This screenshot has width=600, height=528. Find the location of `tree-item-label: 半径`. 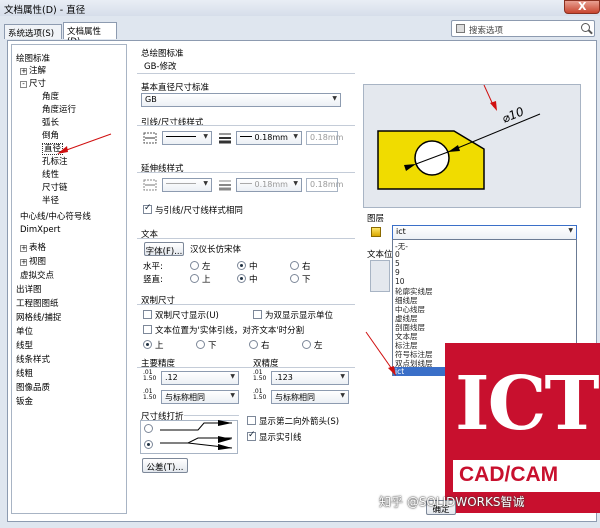

tree-item-label: 半径 is located at coordinates (51, 201).